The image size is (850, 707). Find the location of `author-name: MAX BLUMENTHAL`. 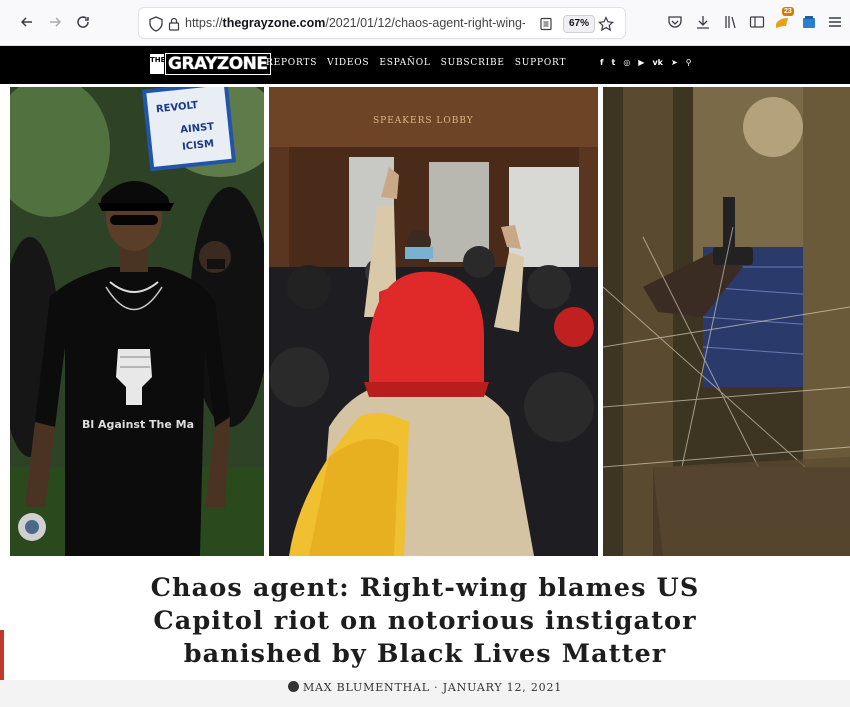

author-name: MAX BLUMENTHAL is located at coordinates (366, 687).